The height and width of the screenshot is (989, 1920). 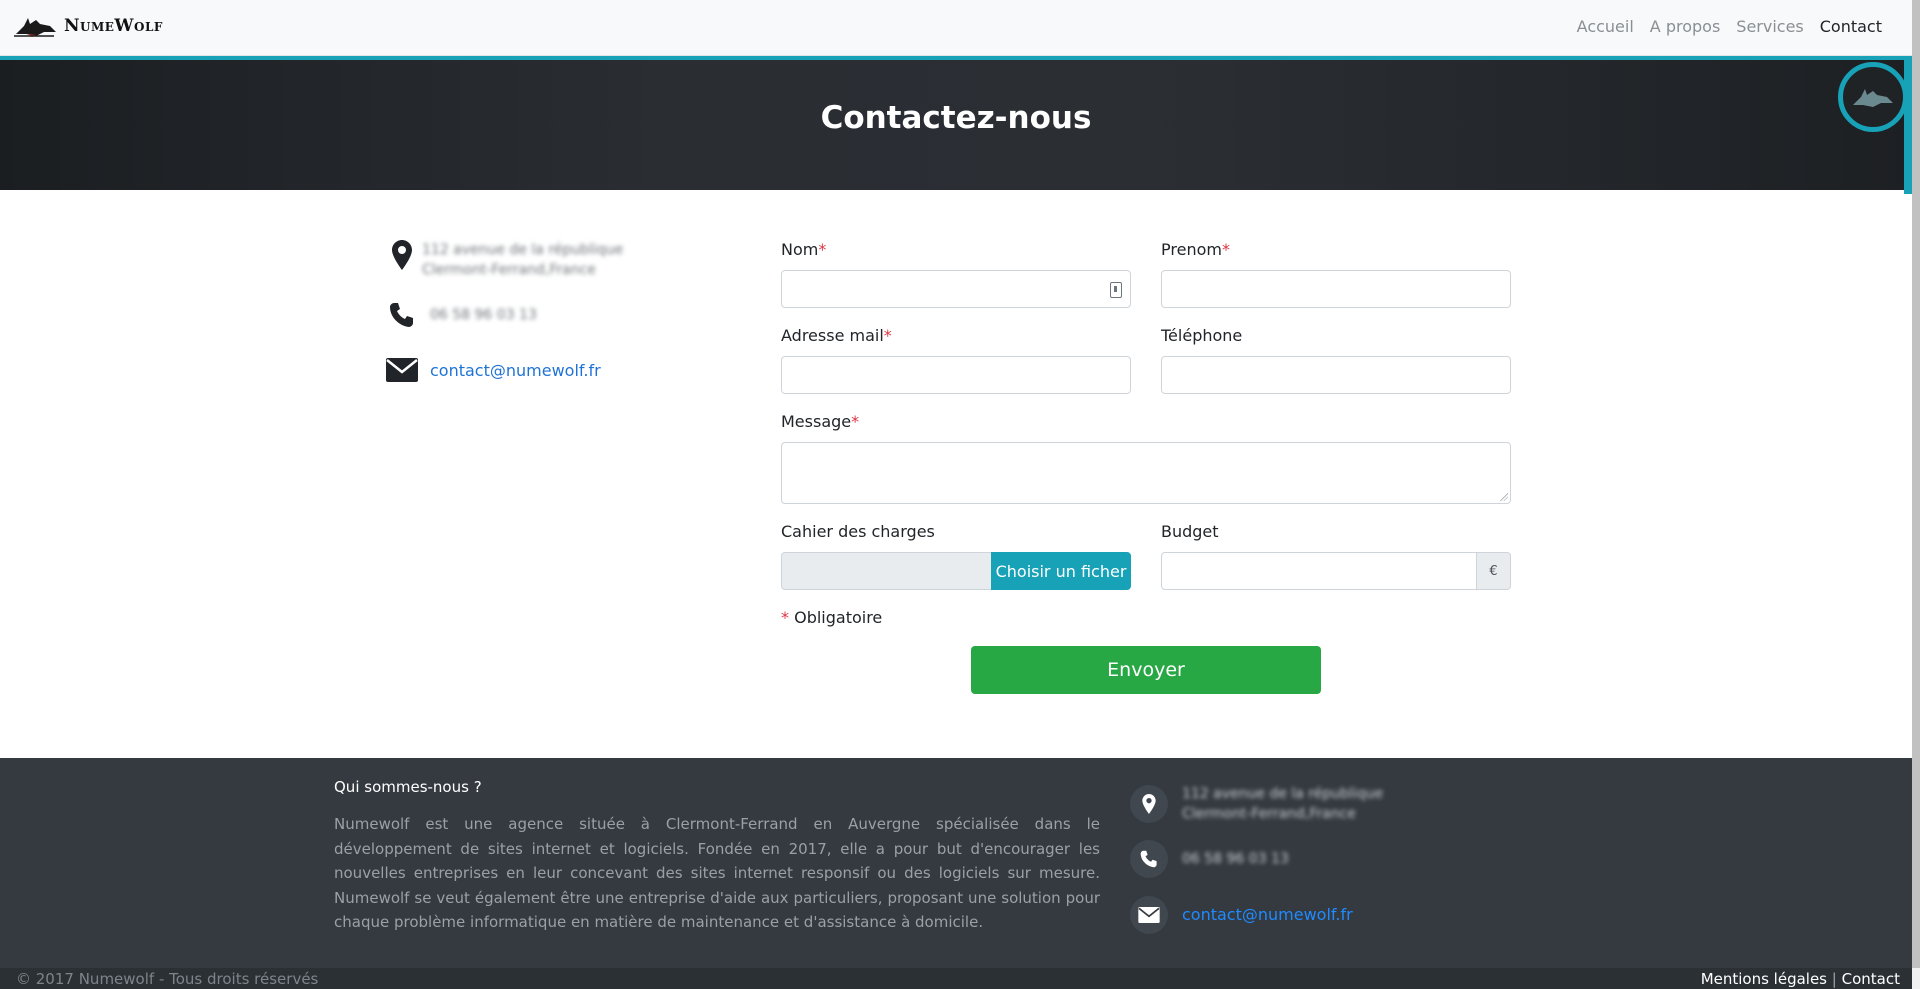 What do you see at coordinates (1871, 979) in the screenshot?
I see `footer-contact-link: Contact` at bounding box center [1871, 979].